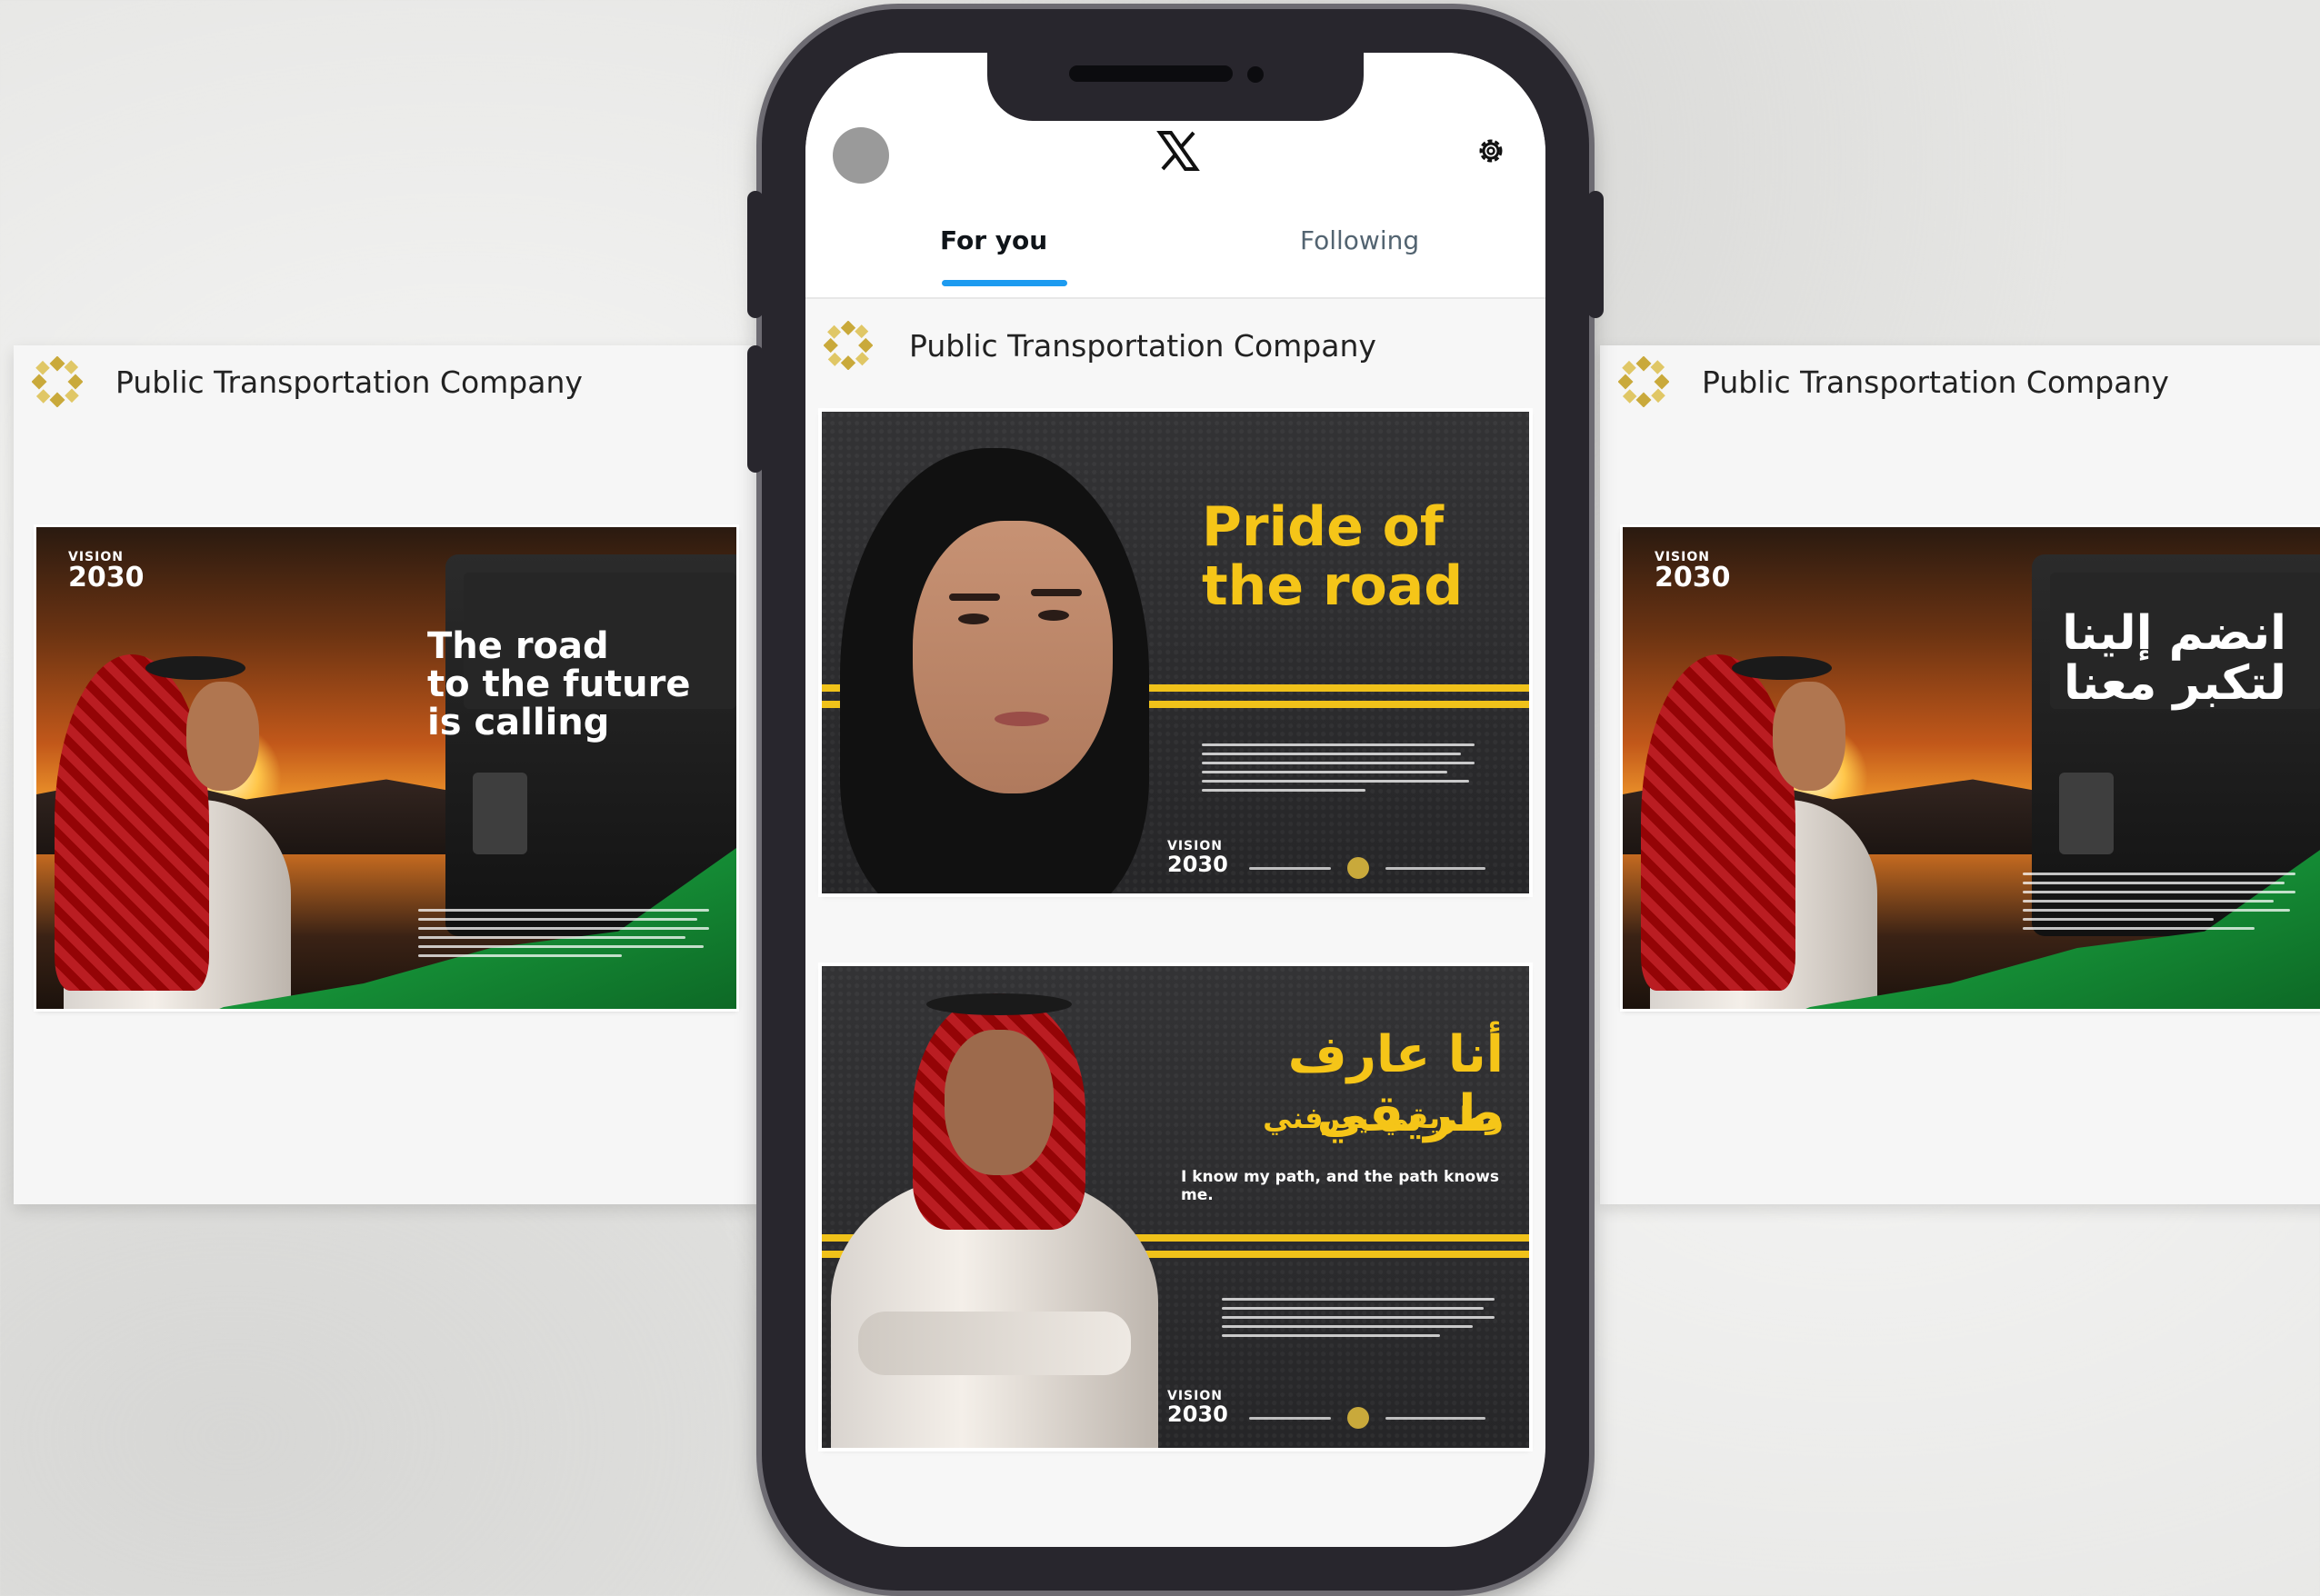  What do you see at coordinates (1971, 768) in the screenshot?
I see `ad-image-join-us: VISION 2030 انضم إلينا لتكبر معنا` at bounding box center [1971, 768].